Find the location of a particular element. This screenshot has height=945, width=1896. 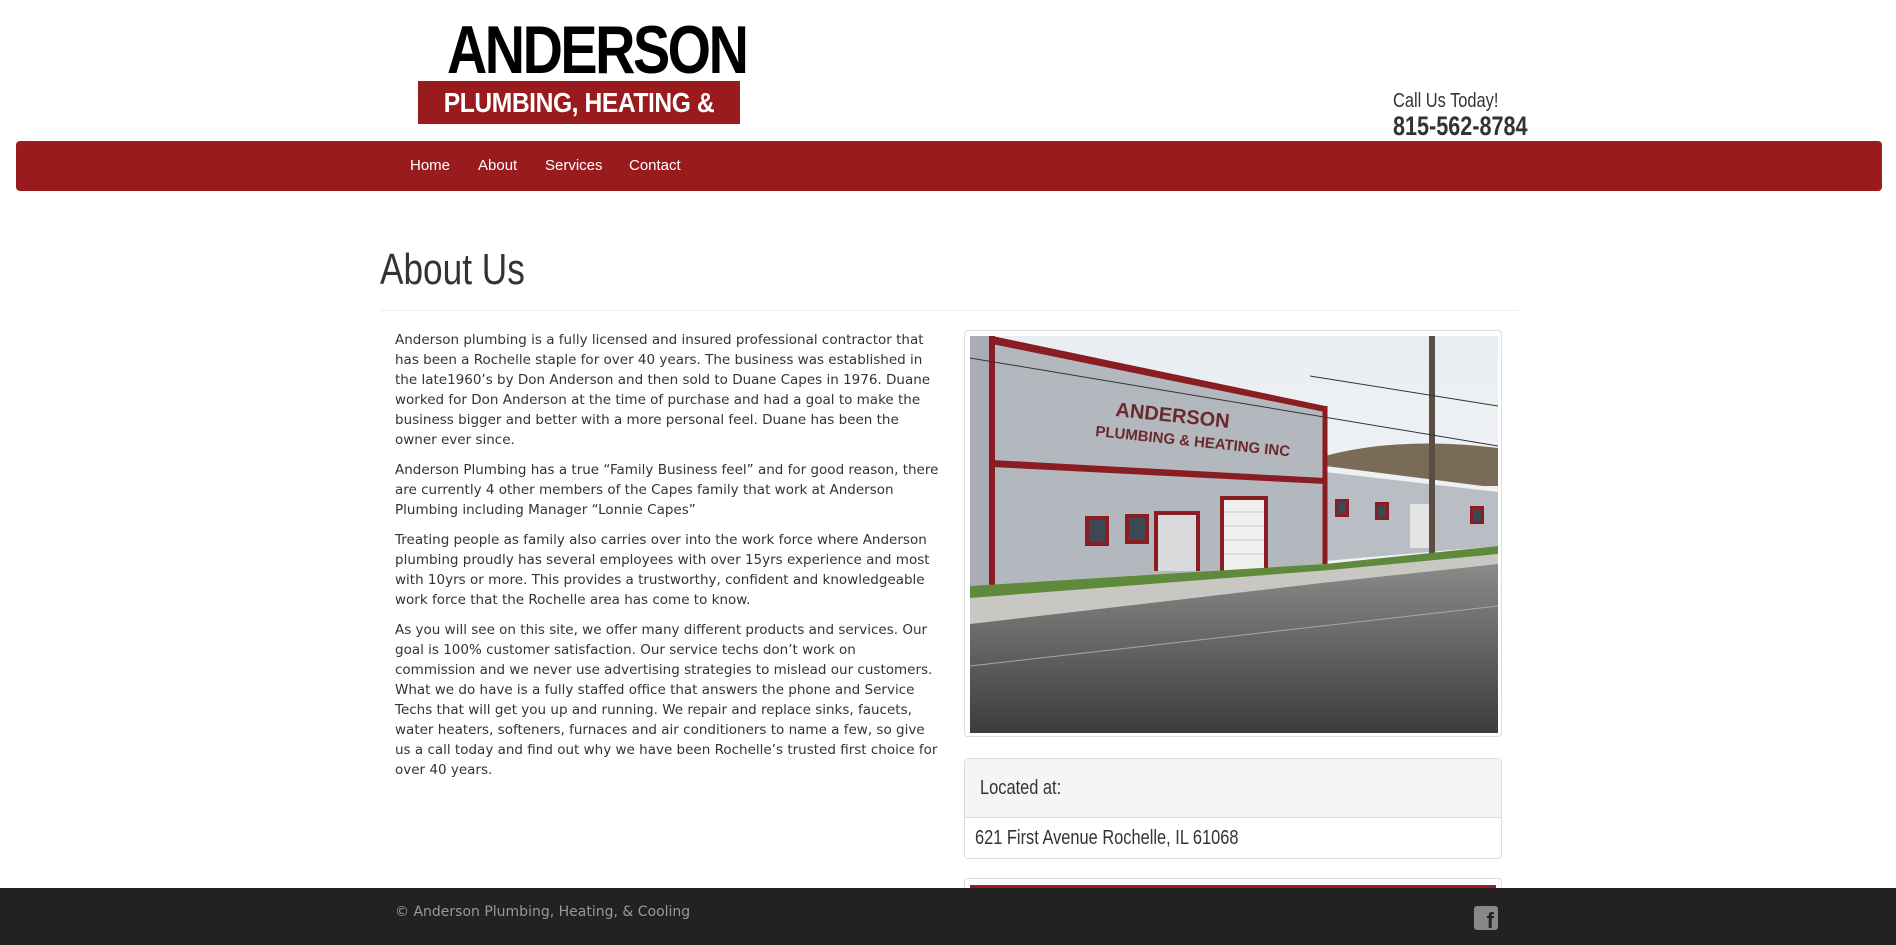

phone-number: 815-562-8784 is located at coordinates (1473, 126).